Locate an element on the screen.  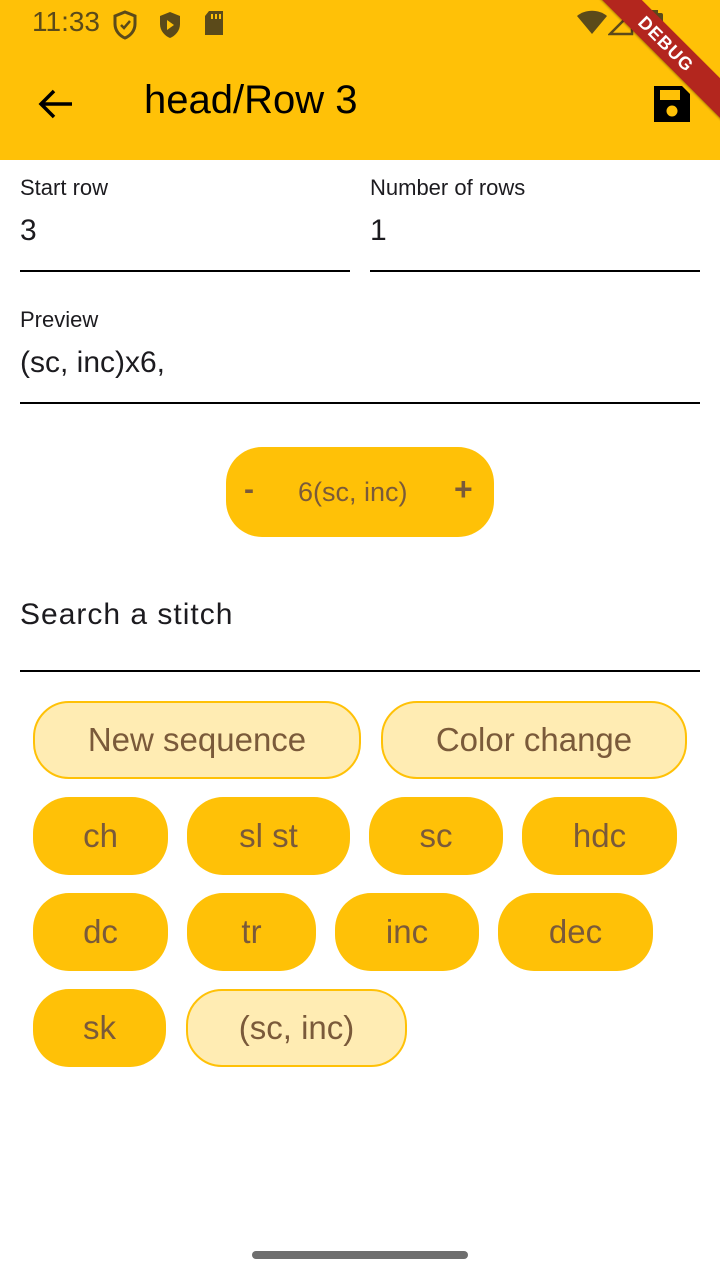
search-placeholder: Search a stitch is located at coordinates (127, 614).